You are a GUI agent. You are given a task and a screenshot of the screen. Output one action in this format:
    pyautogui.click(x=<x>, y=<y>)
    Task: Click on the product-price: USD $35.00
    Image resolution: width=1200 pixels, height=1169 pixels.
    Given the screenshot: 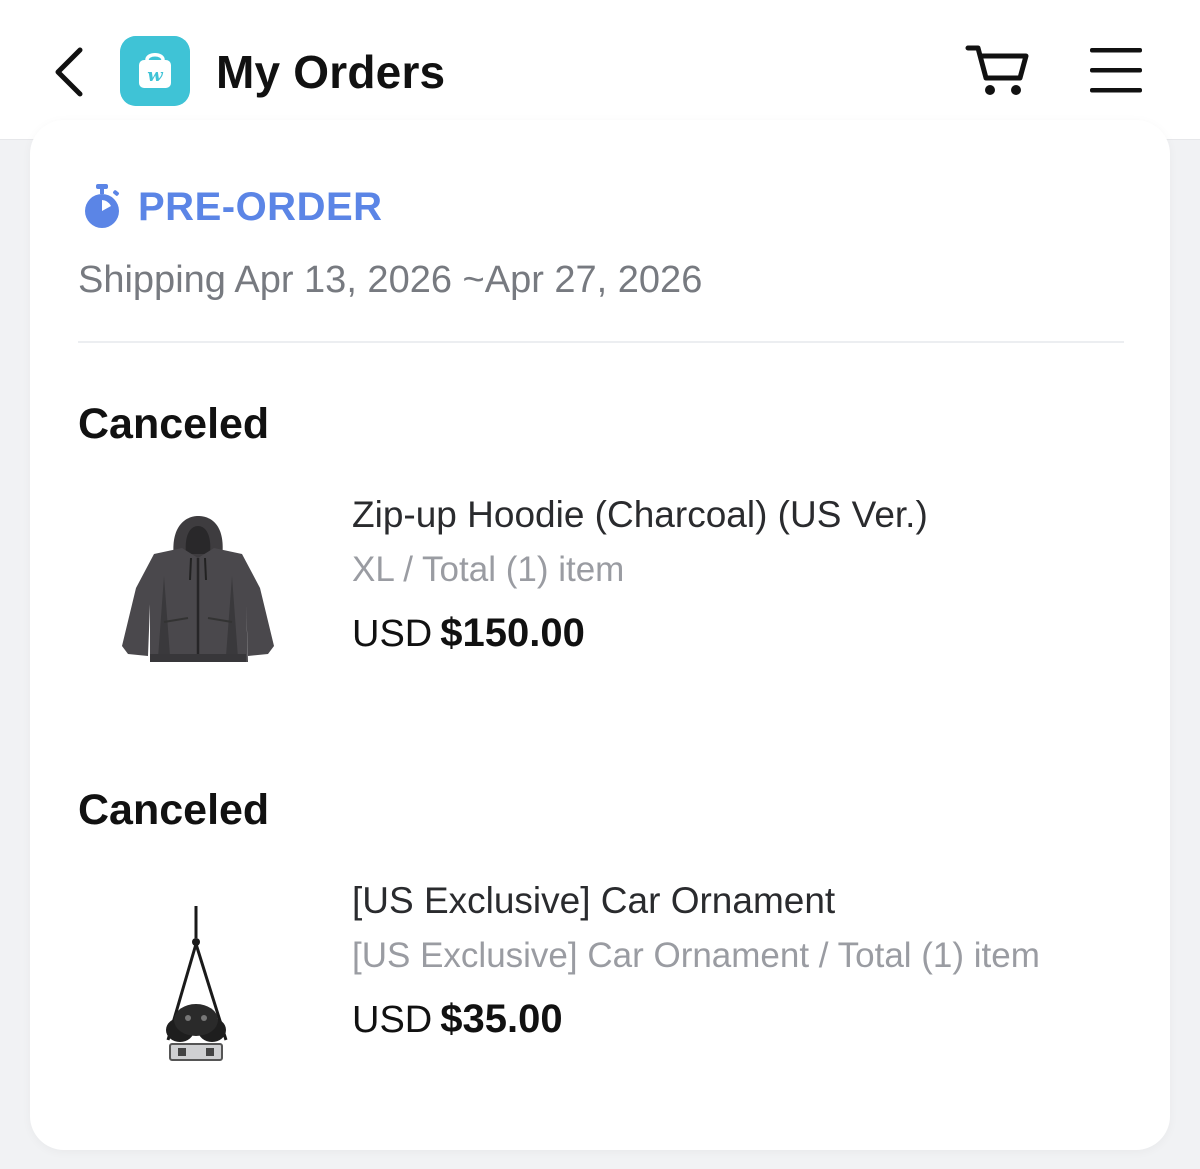 What is the action you would take?
    pyautogui.click(x=457, y=1023)
    